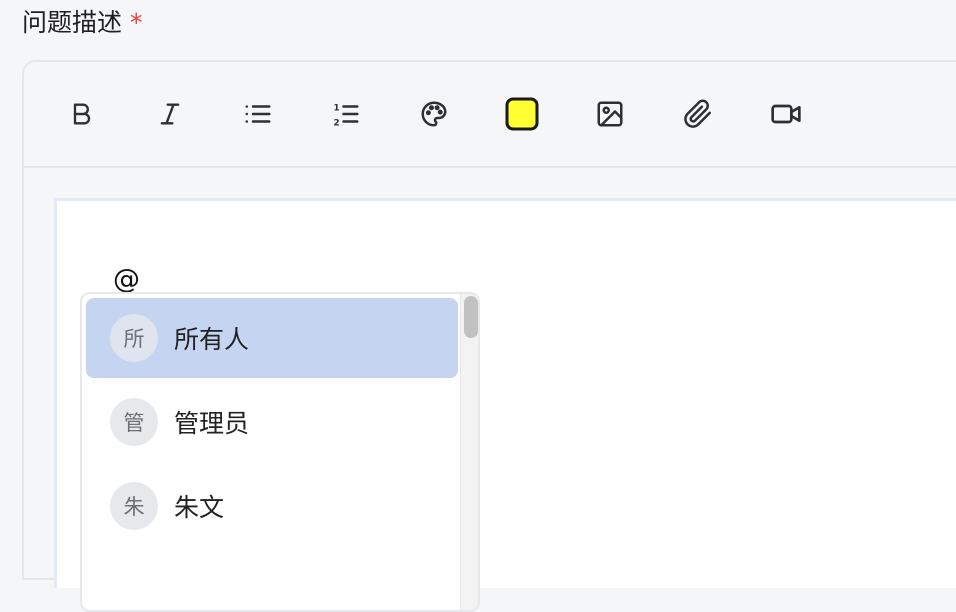 The width and height of the screenshot is (956, 612). I want to click on mention-item-everyone: 所 所有人, so click(272, 338).